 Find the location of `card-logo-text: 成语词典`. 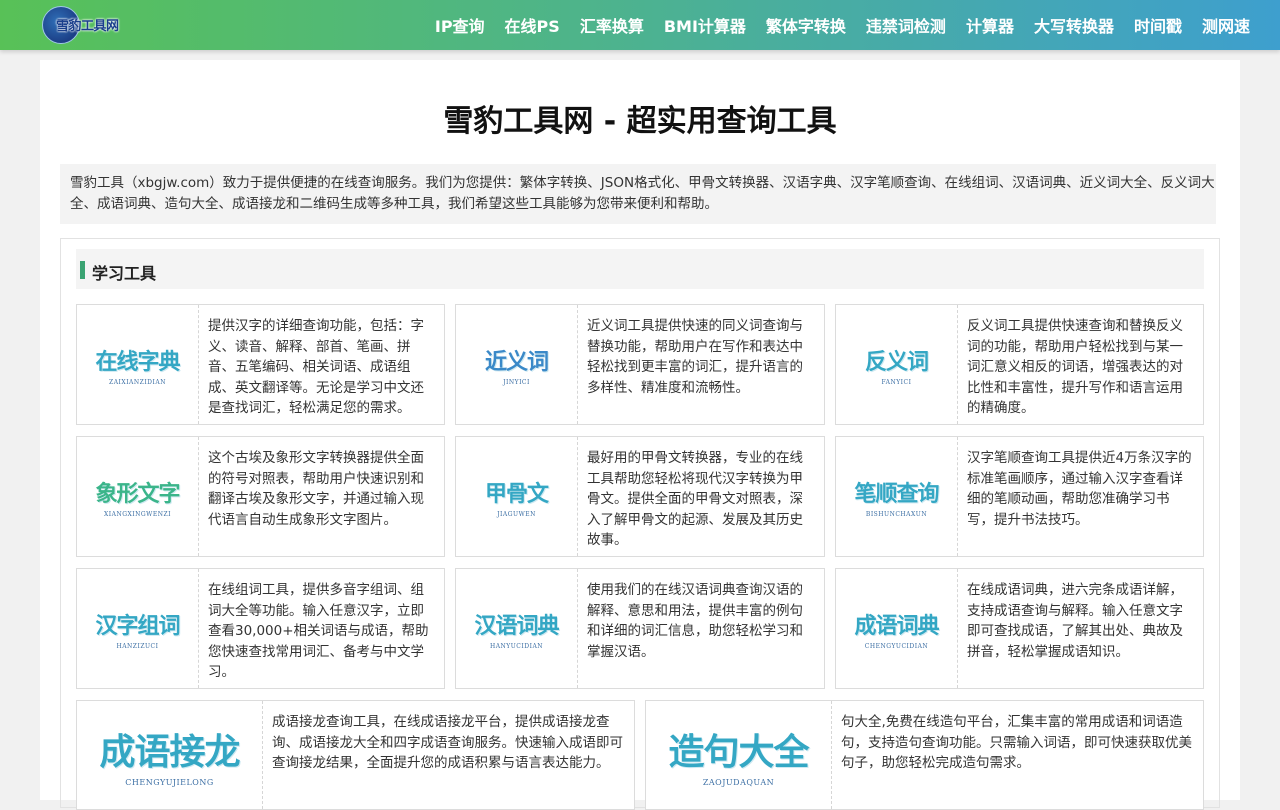

card-logo-text: 成语词典 is located at coordinates (896, 626).